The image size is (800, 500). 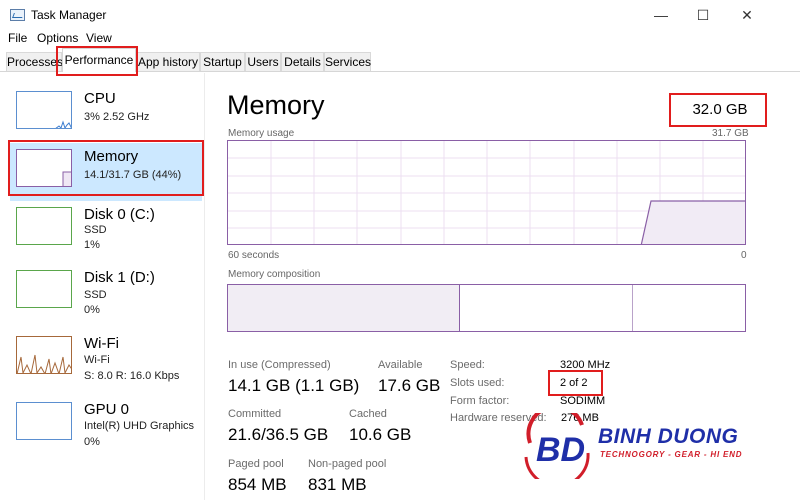 What do you see at coordinates (730, 133) in the screenshot?
I see `memory-usage-max: 31.7 GB` at bounding box center [730, 133].